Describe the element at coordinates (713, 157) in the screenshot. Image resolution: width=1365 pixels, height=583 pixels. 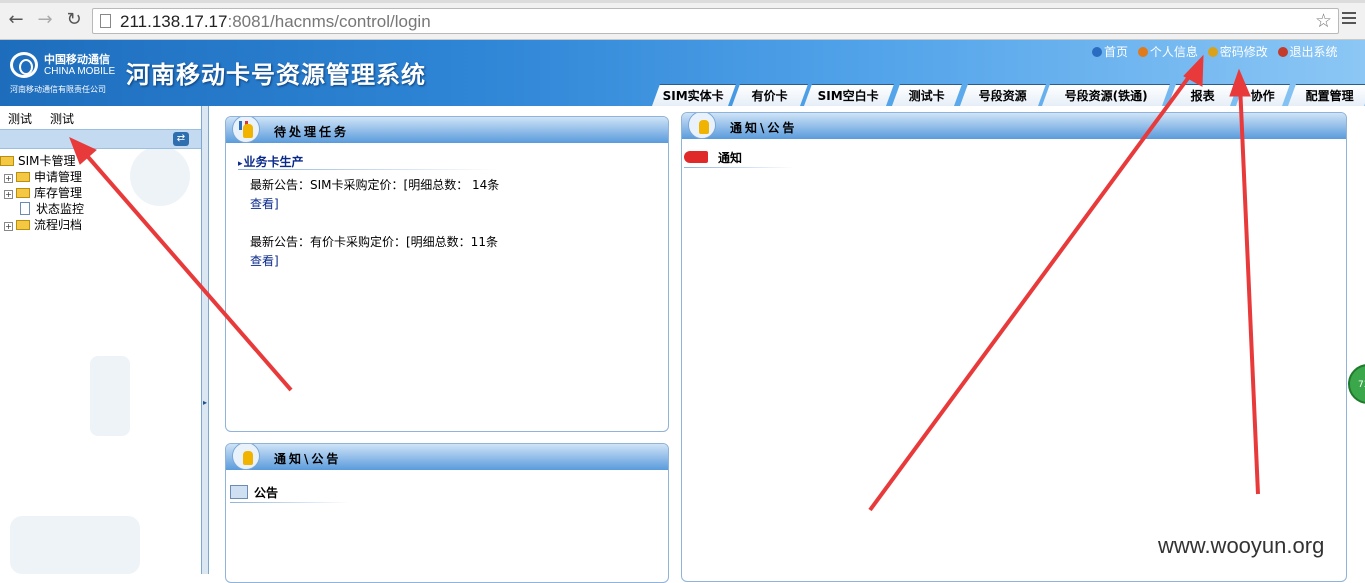
I see `notice-heading: 通知` at that location.